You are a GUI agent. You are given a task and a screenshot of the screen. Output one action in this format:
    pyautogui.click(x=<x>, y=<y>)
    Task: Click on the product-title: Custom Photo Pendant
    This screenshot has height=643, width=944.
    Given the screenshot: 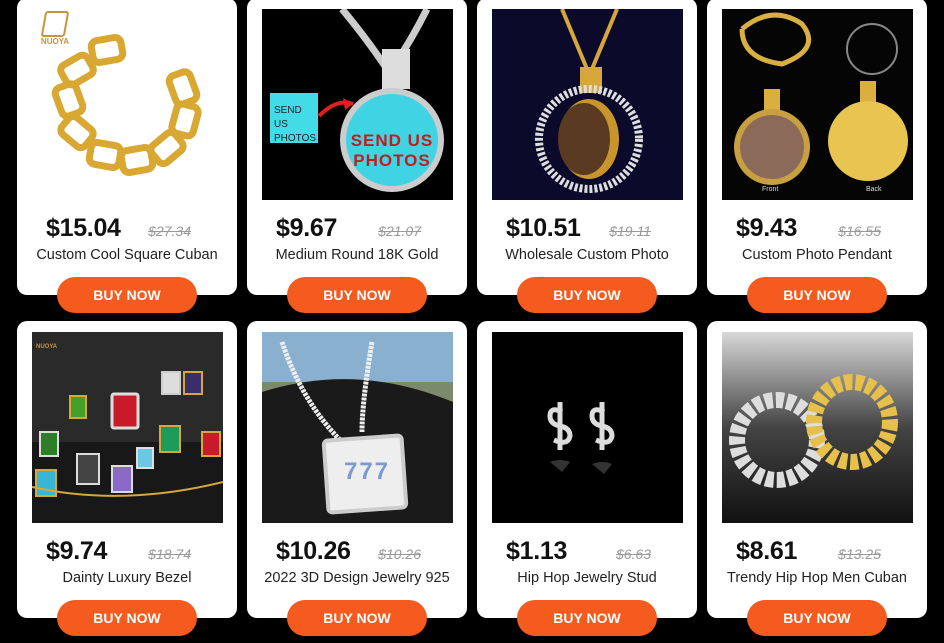 What is the action you would take?
    pyautogui.click(x=817, y=255)
    